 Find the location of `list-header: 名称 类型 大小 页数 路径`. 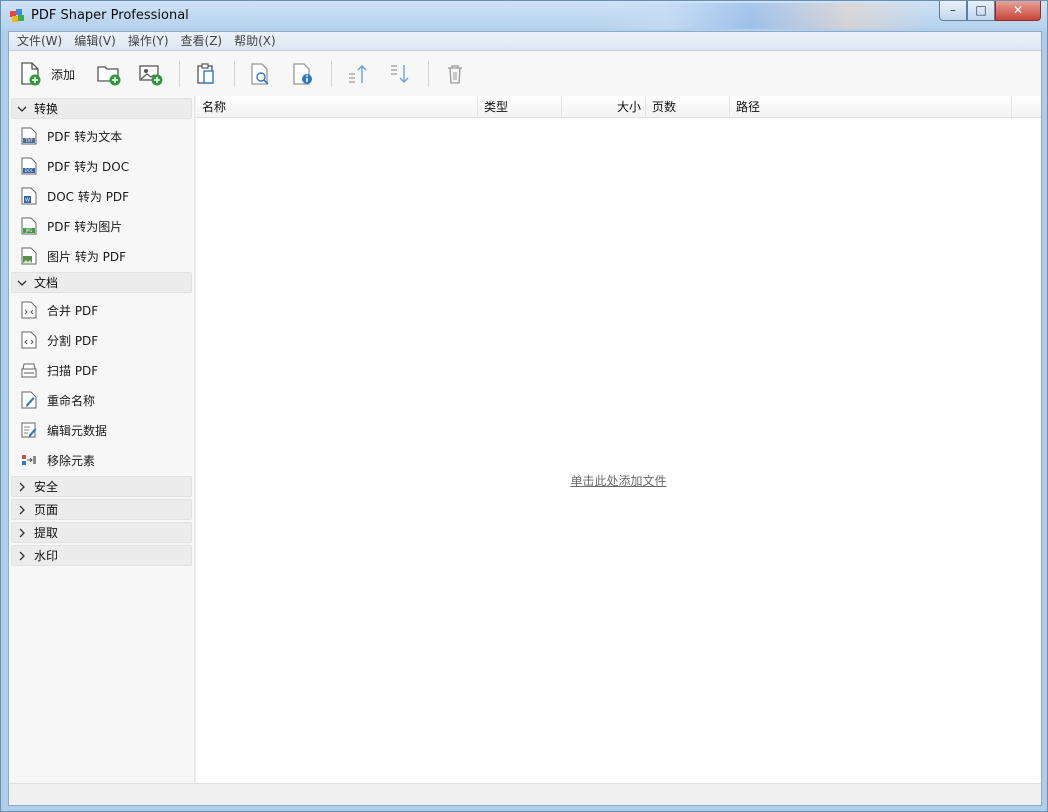

list-header: 名称 类型 大小 页数 路径 is located at coordinates (618, 107).